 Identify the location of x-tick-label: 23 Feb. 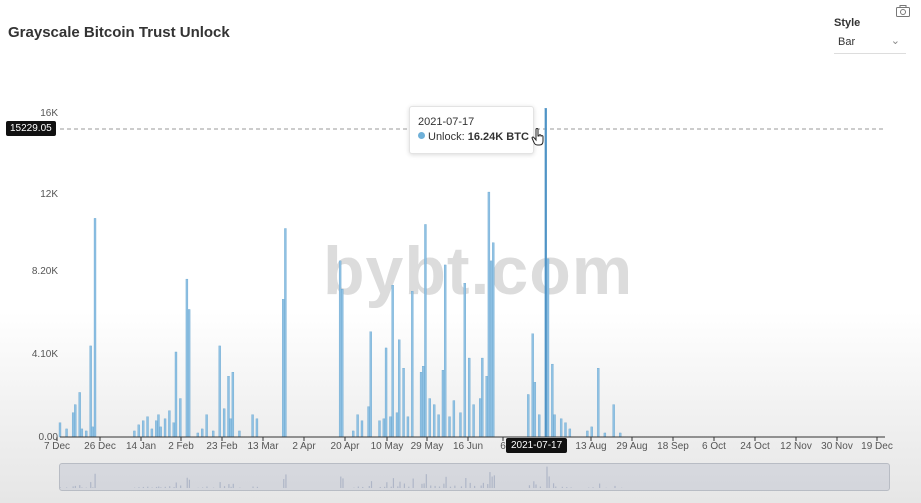
(222, 446).